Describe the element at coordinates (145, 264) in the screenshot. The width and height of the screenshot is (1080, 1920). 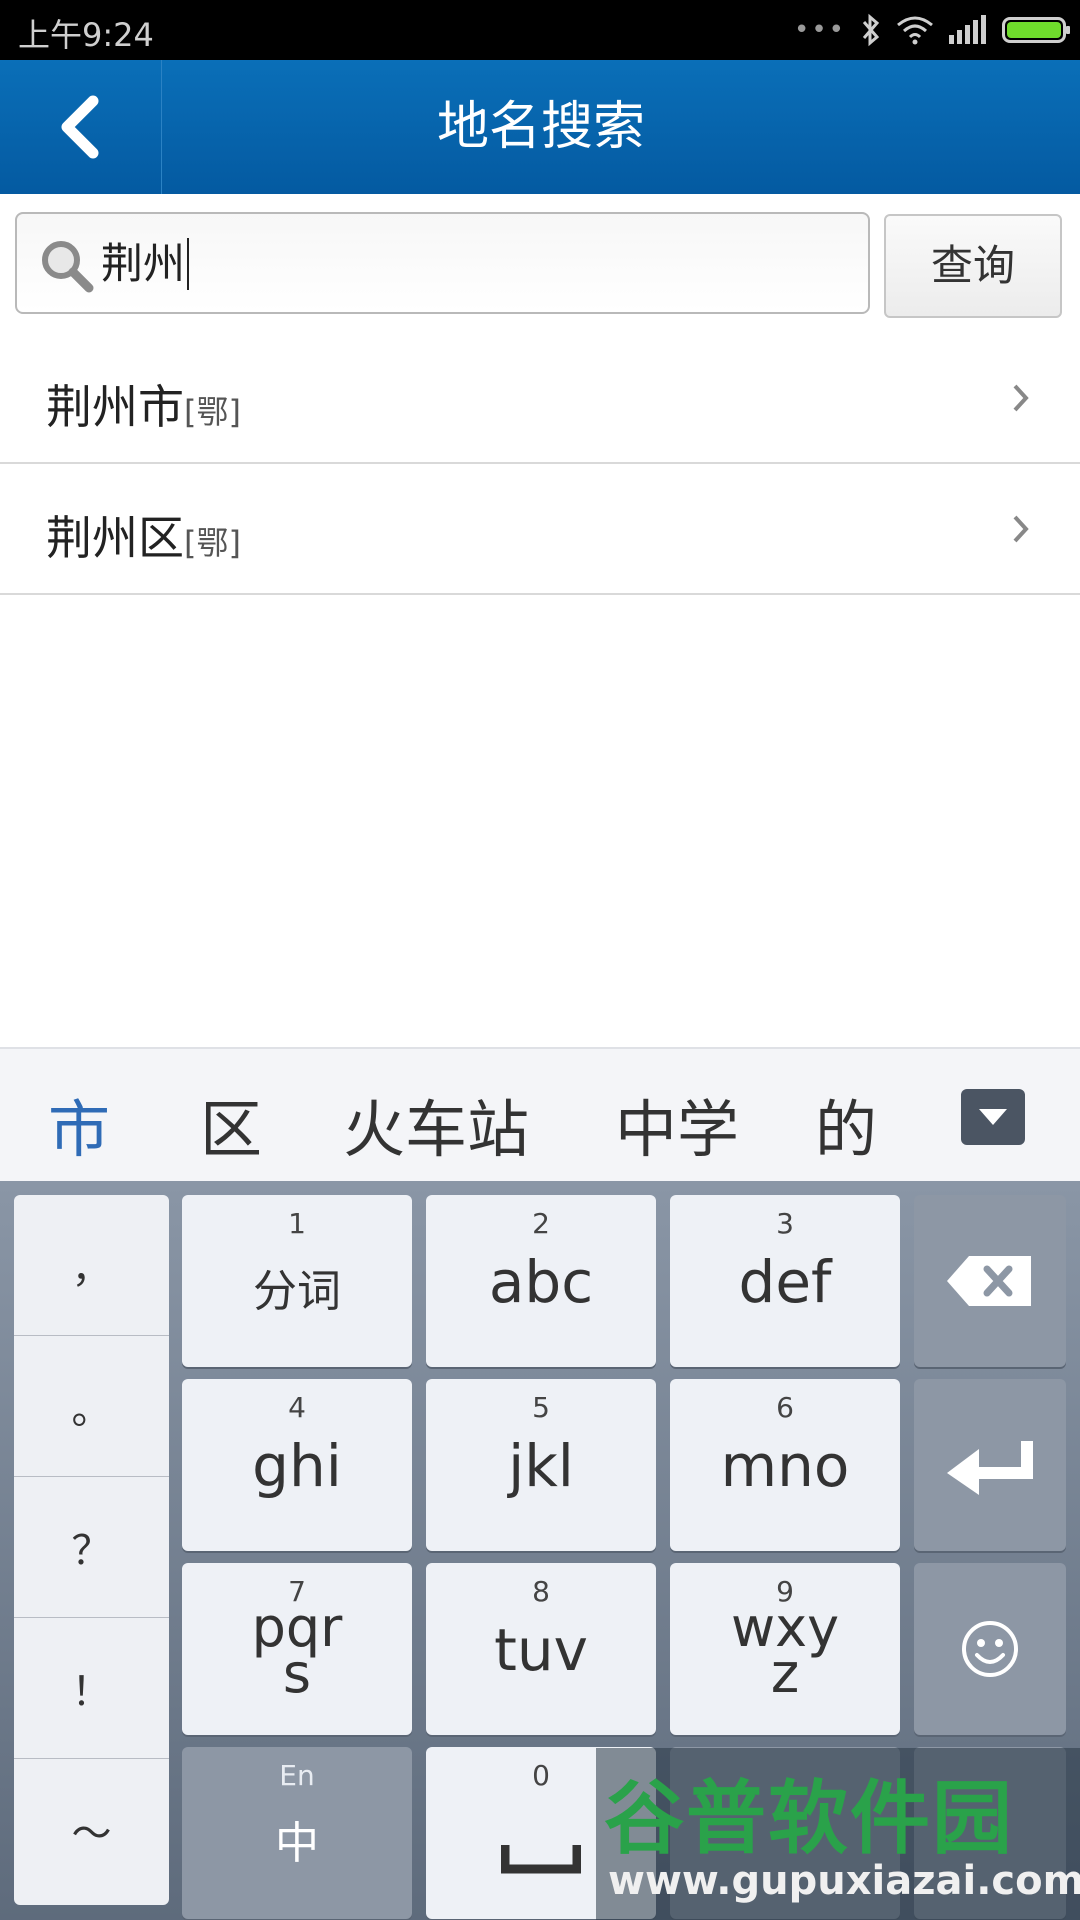
I see `search-input-value: 荆州` at that location.